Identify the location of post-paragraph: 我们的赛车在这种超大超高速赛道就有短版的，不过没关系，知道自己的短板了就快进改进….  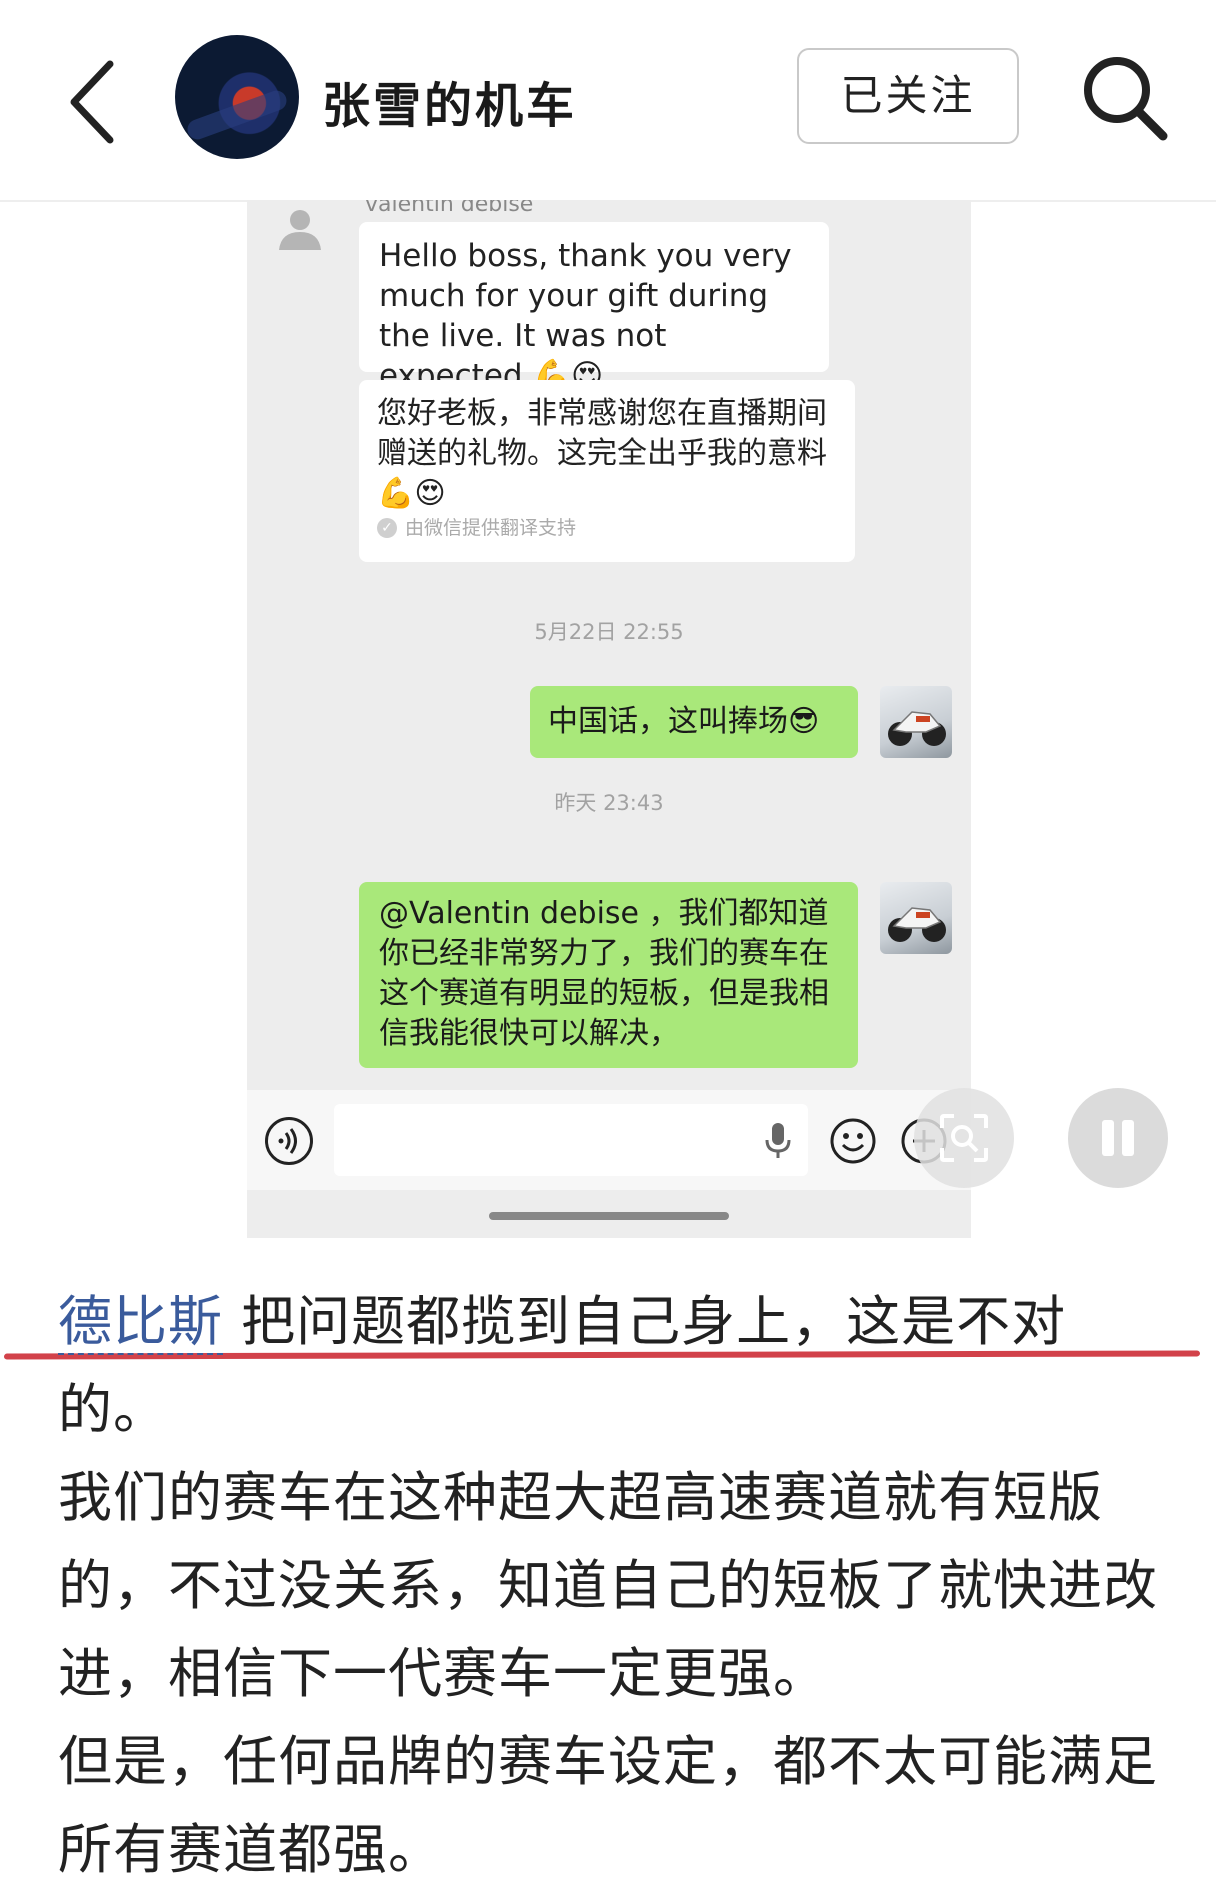
(608, 1585).